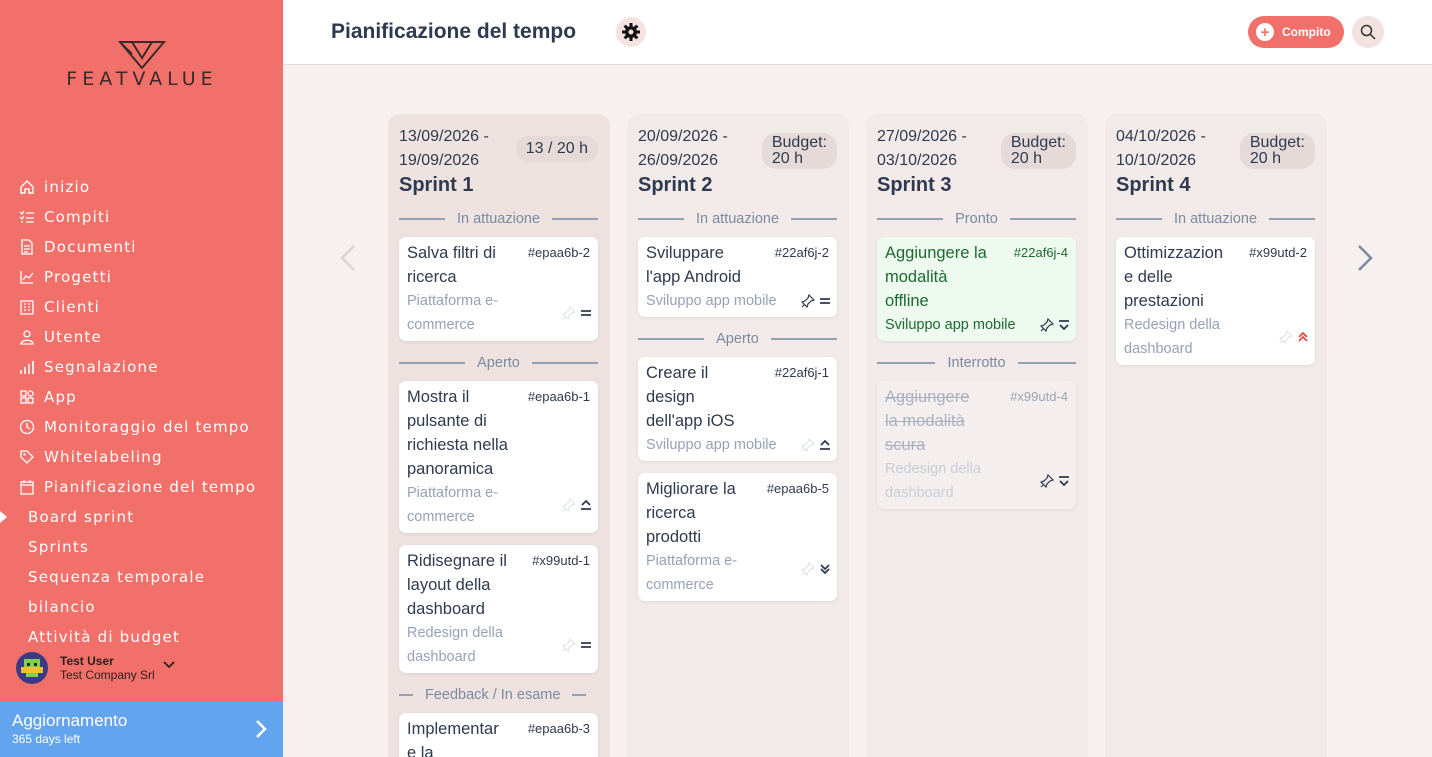  I want to click on sidebar-item-app: App, so click(141, 397).